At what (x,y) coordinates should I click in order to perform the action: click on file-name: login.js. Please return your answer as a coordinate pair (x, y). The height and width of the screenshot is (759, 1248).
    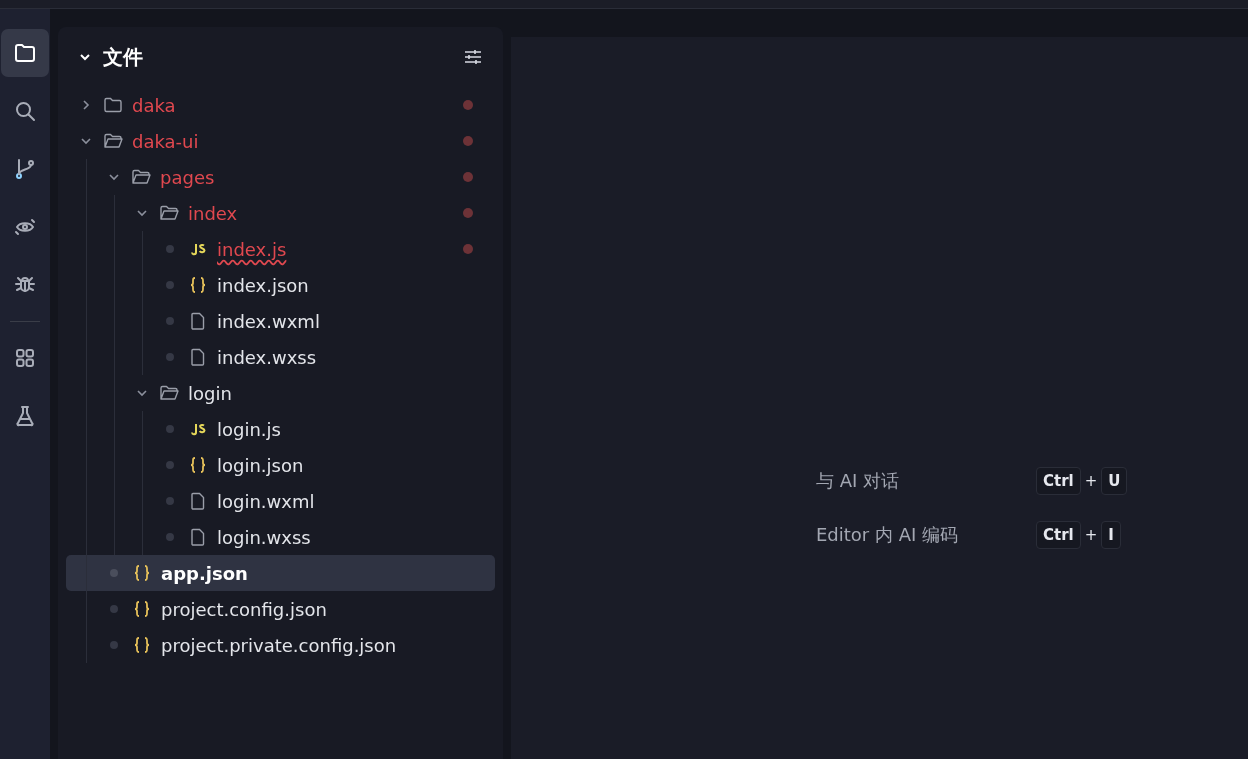
    Looking at the image, I should click on (249, 429).